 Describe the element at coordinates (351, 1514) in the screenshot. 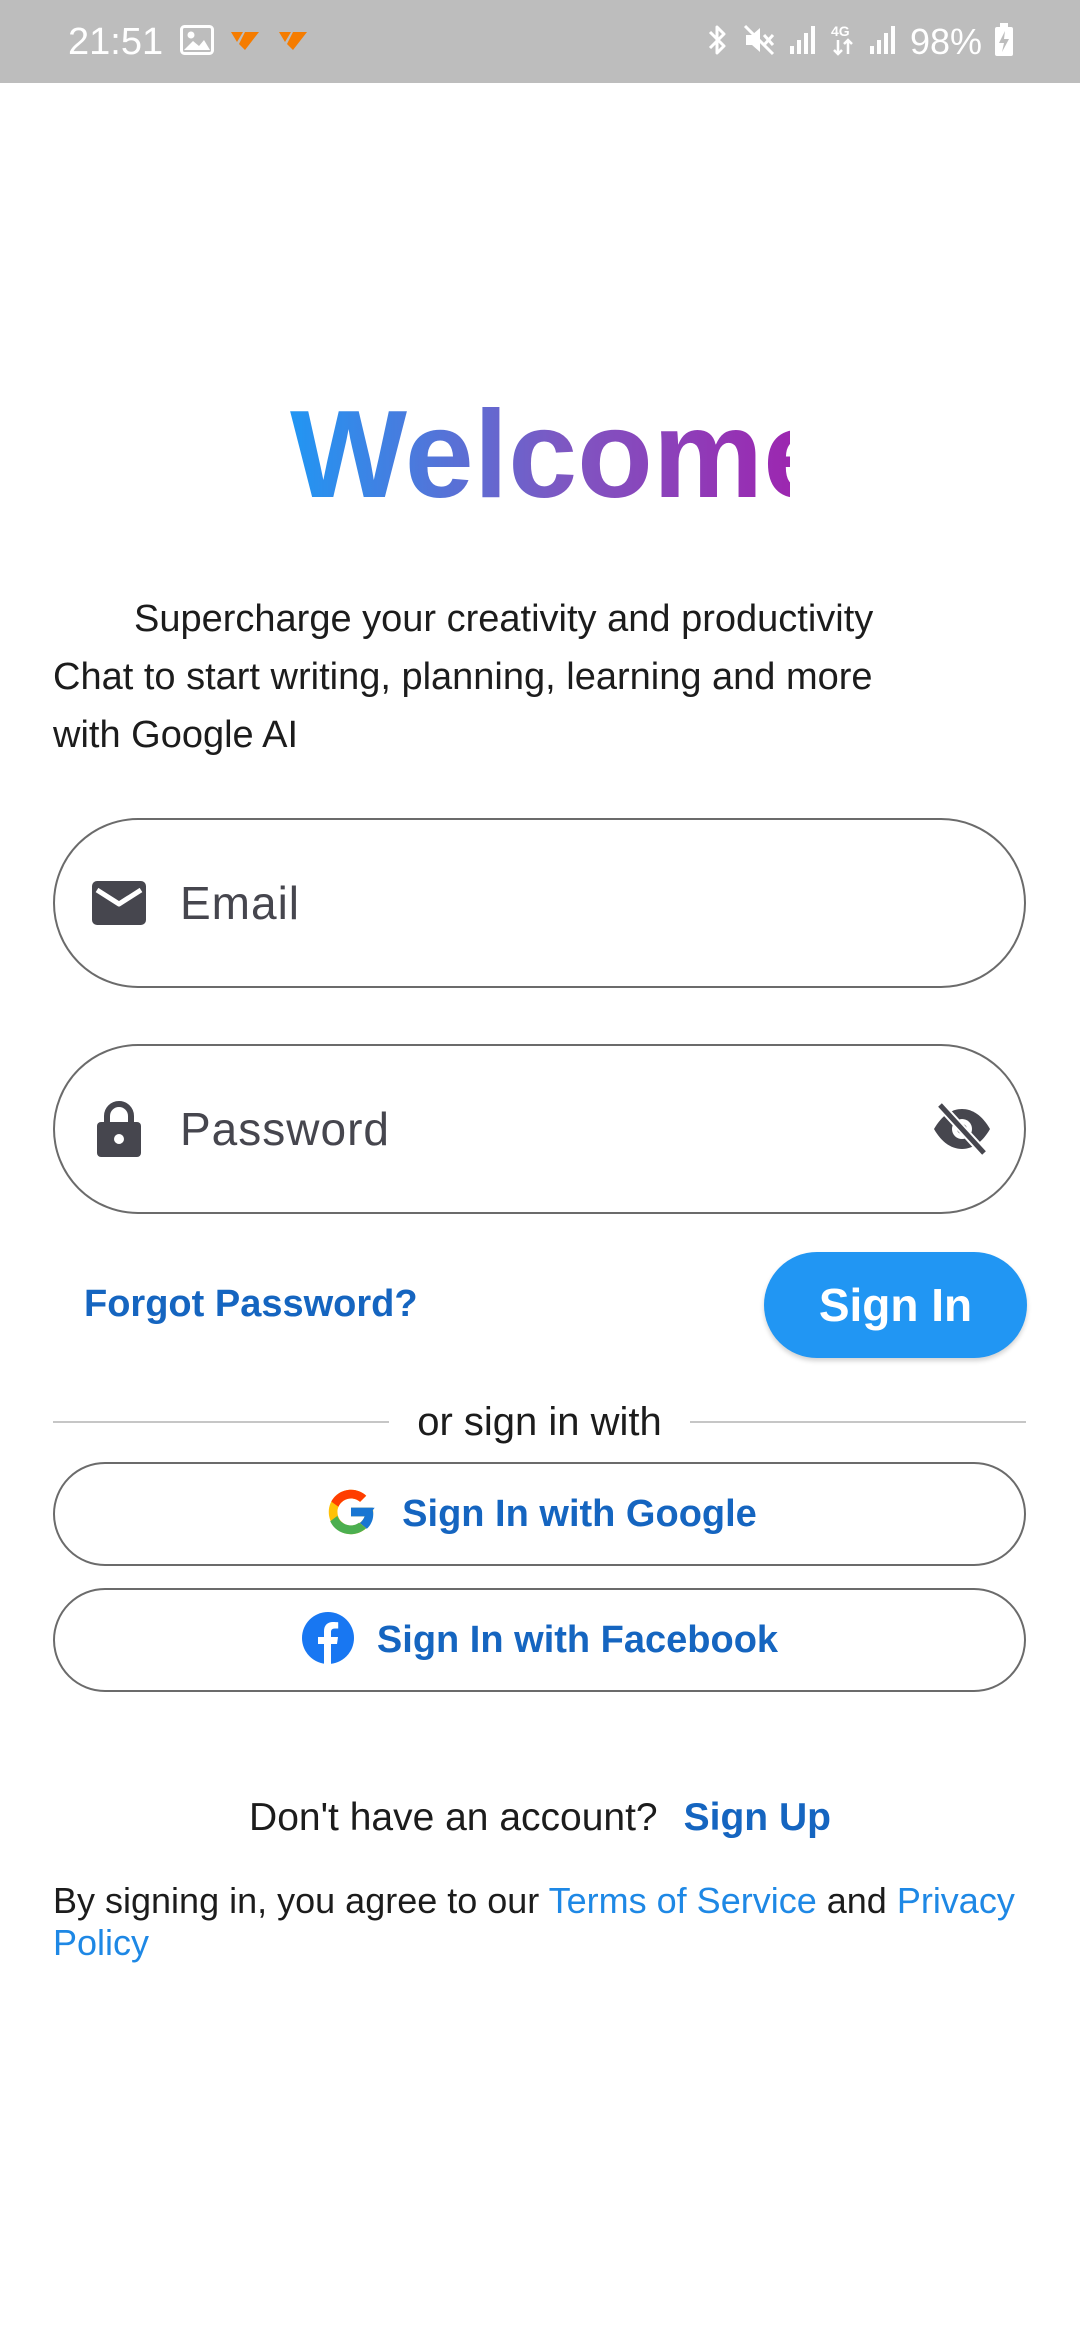

I see `google-icon` at that location.